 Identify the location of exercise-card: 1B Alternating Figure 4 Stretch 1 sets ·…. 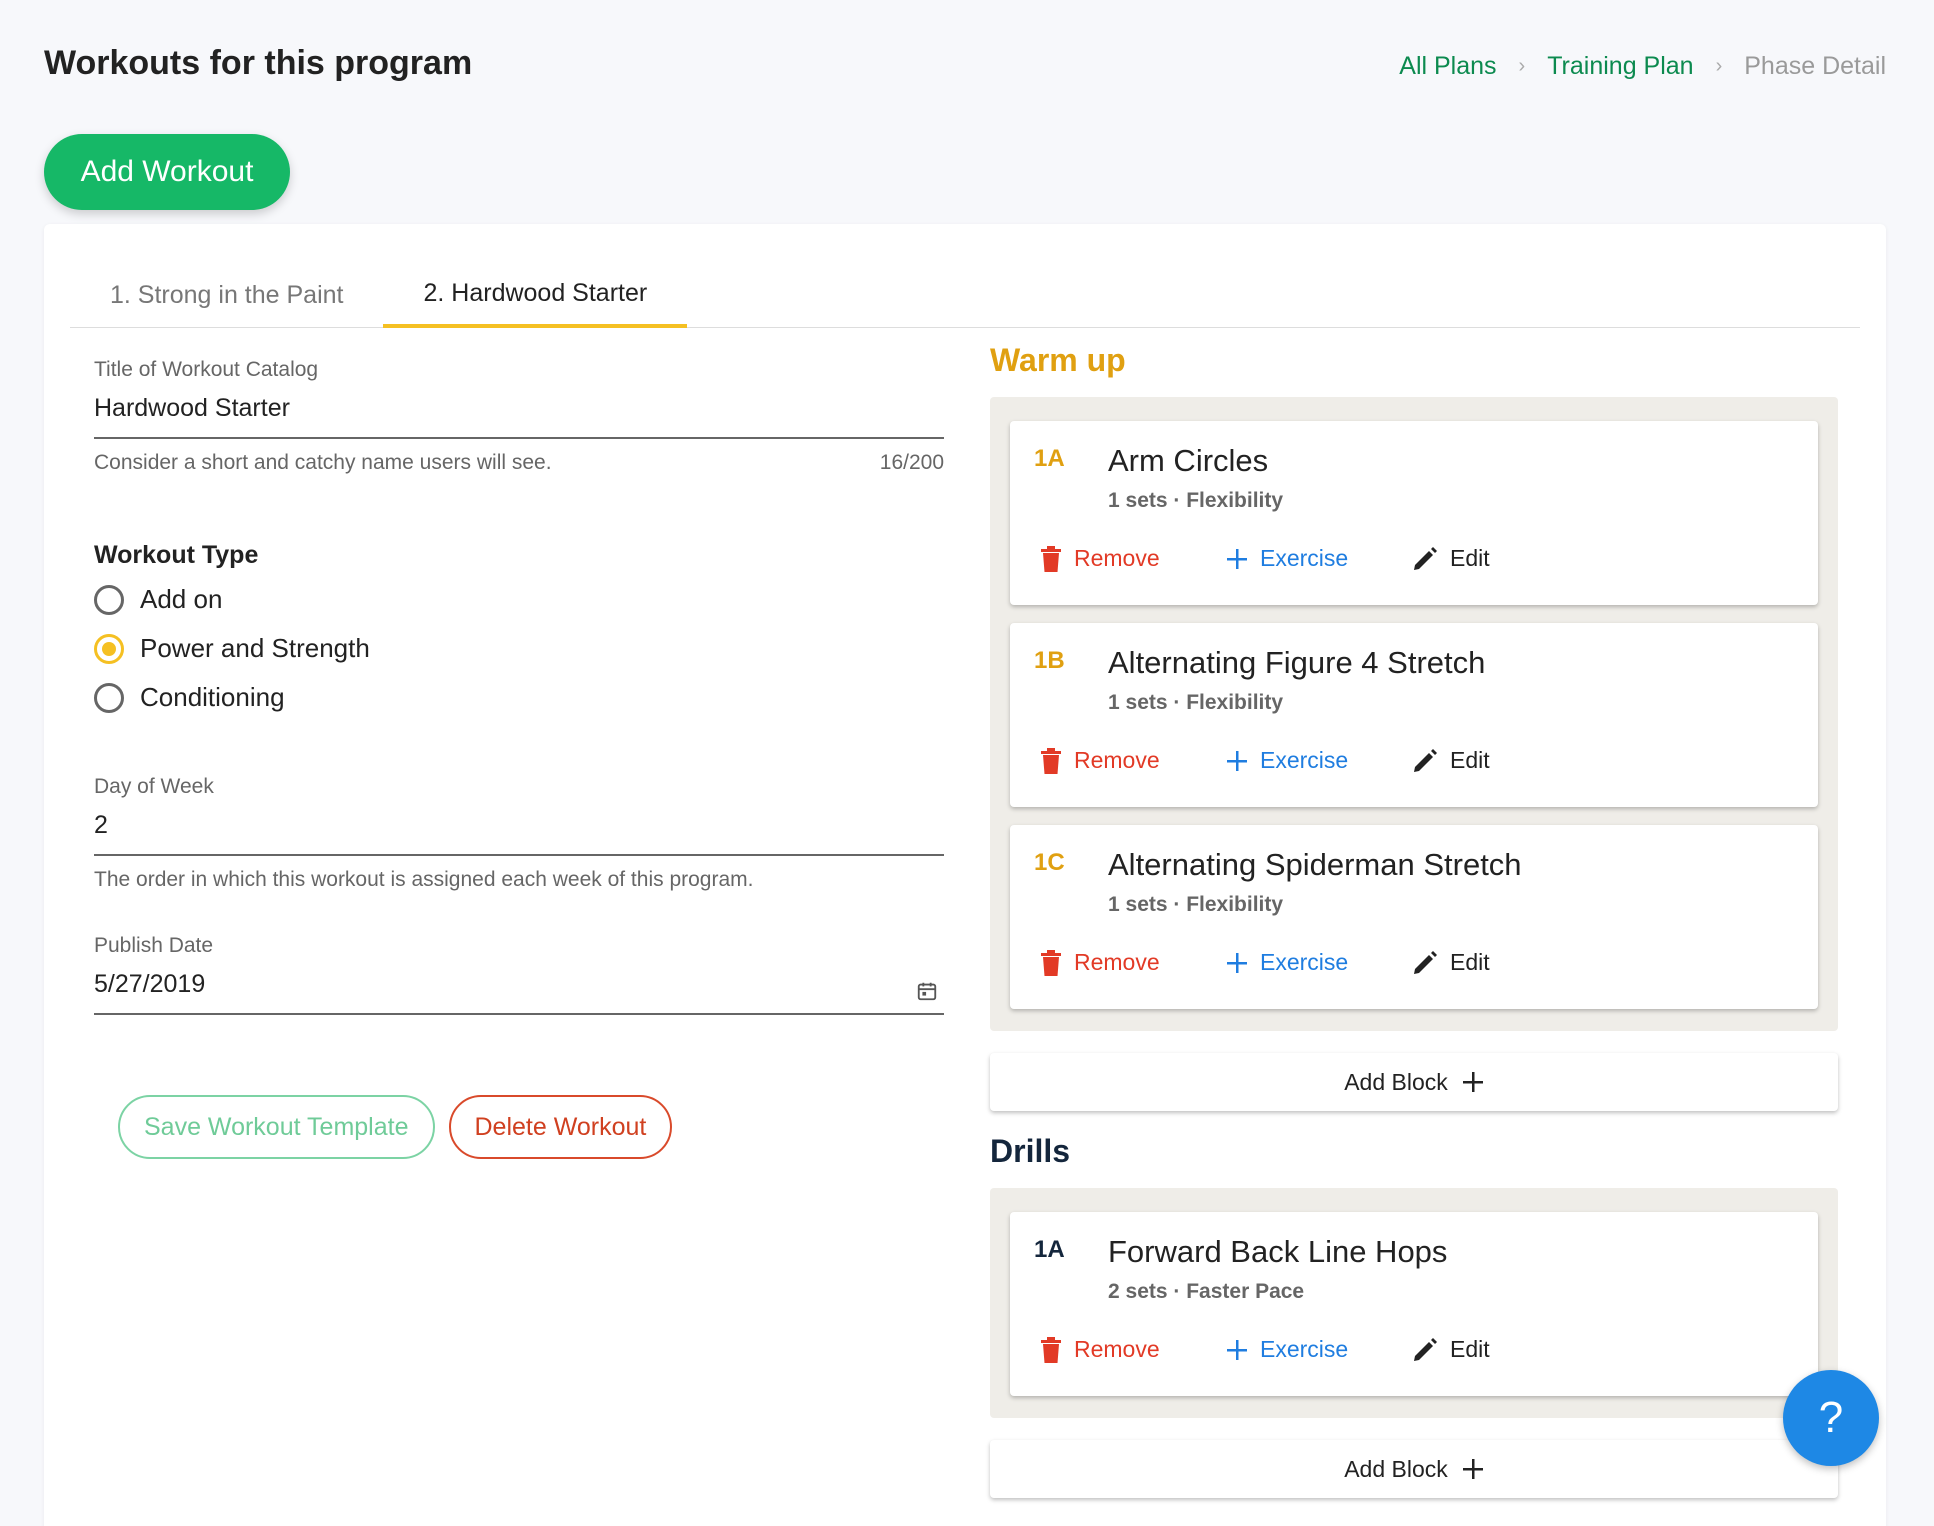
(1414, 715).